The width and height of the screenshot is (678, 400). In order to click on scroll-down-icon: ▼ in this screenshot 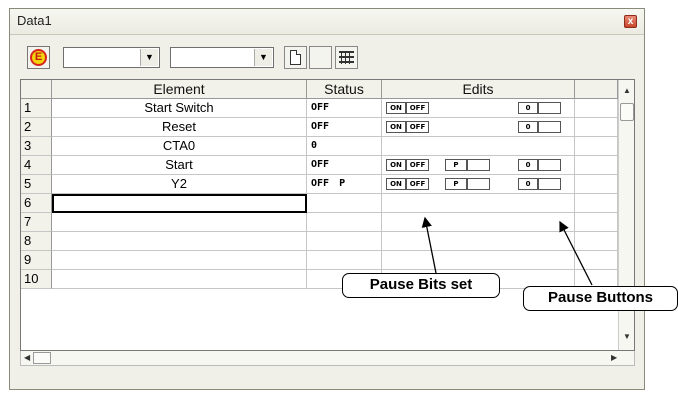, I will do `click(627, 336)`.